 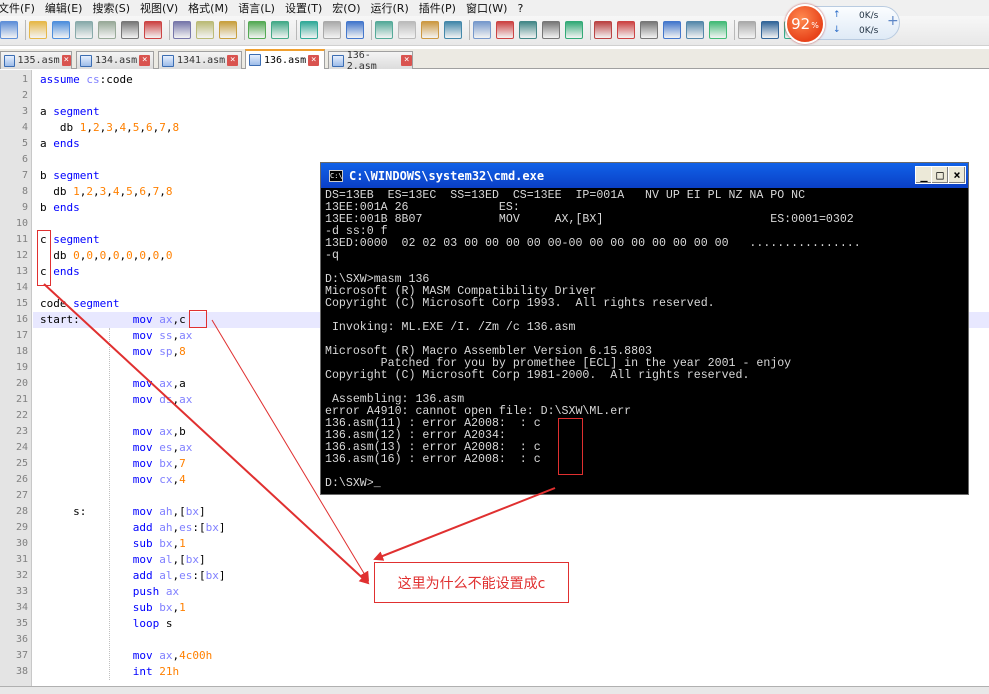 I want to click on code-line: mov ss,ax, so click(x=116, y=336).